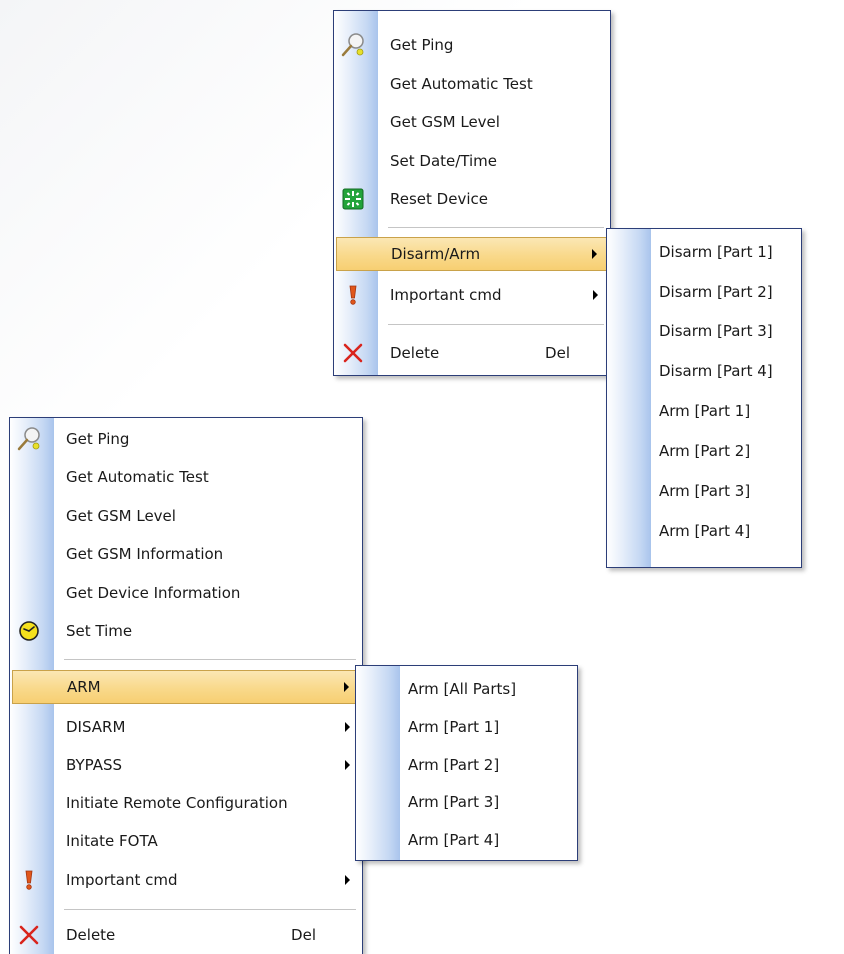 This screenshot has width=844, height=954. What do you see at coordinates (186, 765) in the screenshot?
I see `menu-item-bypass: BYPASS` at bounding box center [186, 765].